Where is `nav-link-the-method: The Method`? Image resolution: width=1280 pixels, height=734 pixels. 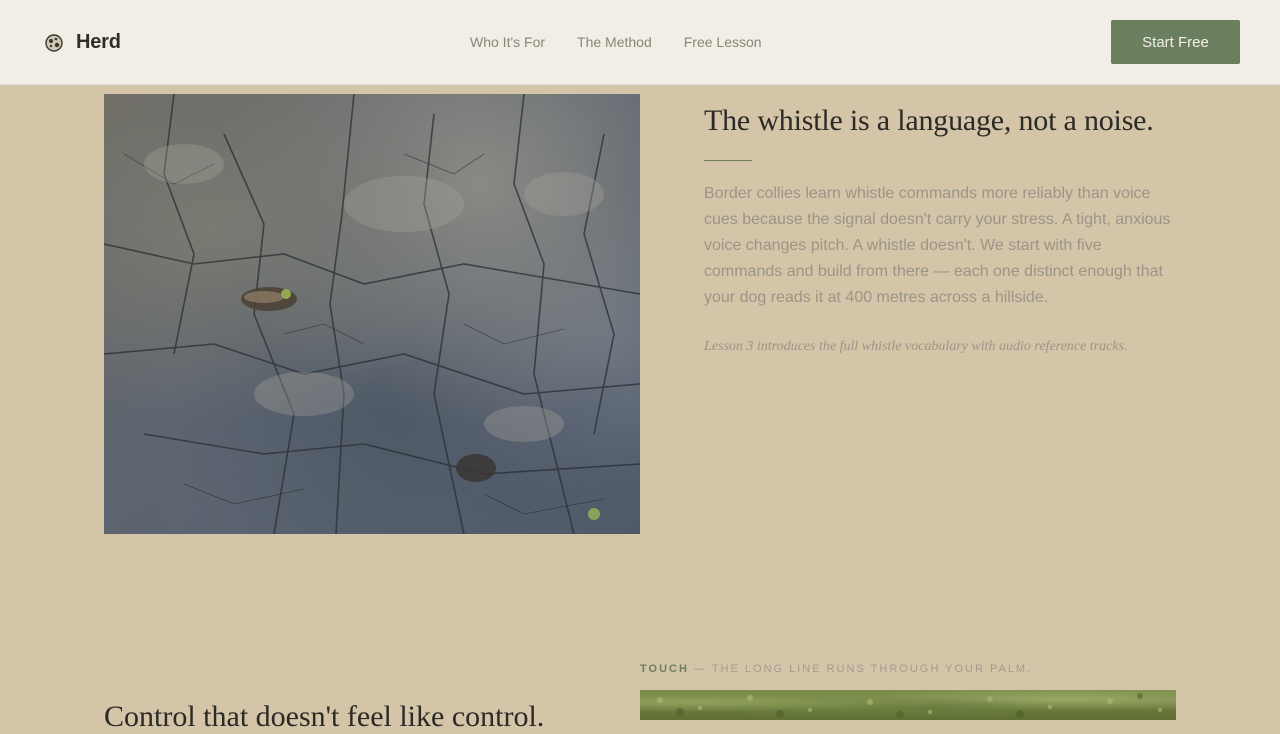 nav-link-the-method: The Method is located at coordinates (614, 42).